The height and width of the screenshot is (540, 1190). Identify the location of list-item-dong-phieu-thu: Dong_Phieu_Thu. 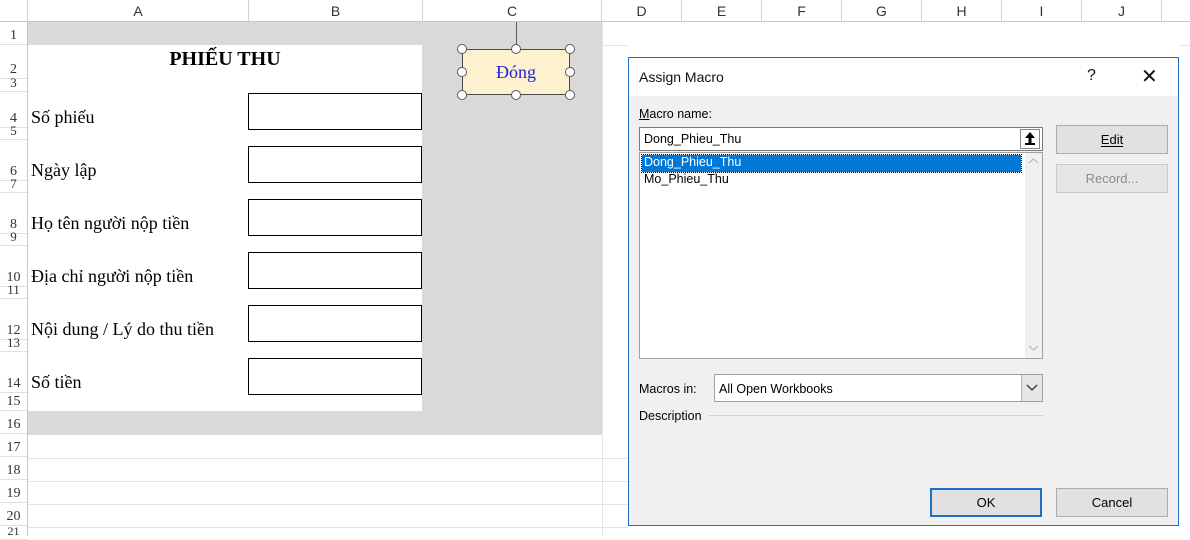
(831, 163).